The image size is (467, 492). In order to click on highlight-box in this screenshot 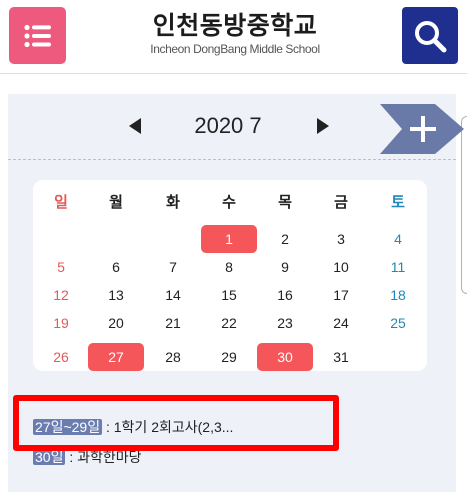, I will do `click(176, 423)`.